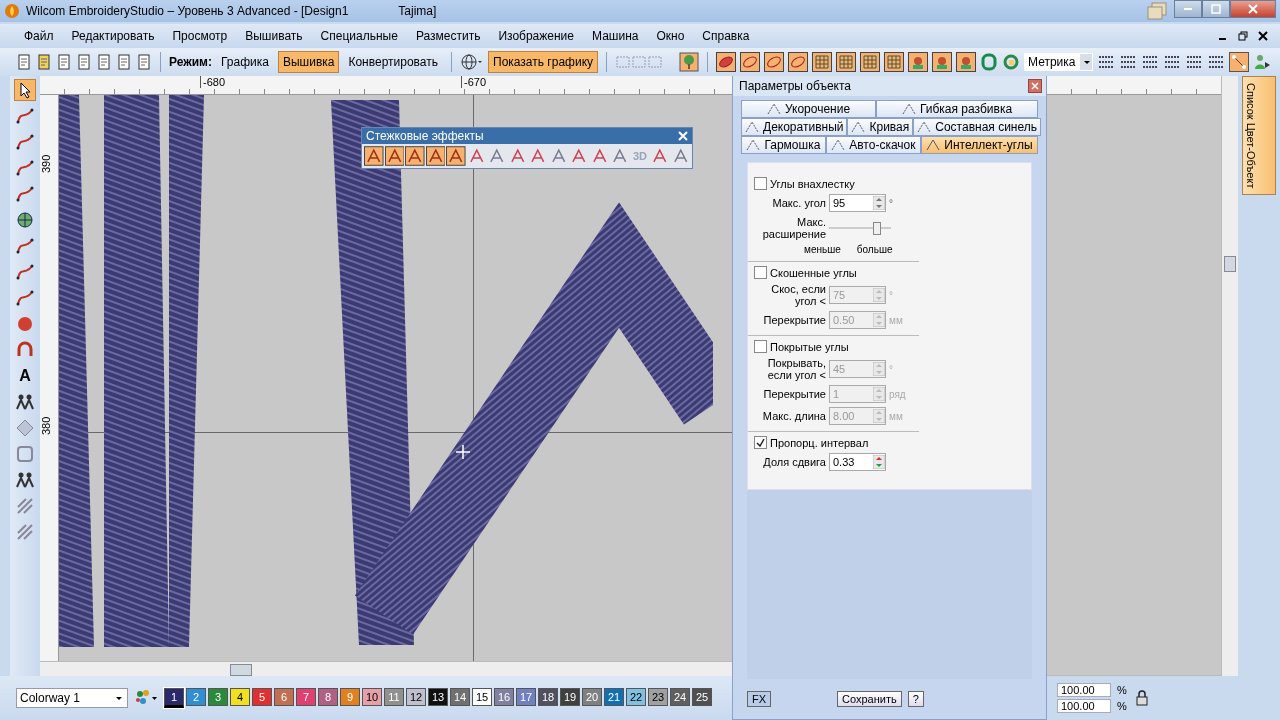 The height and width of the screenshot is (720, 1280). I want to click on color-chip: 17, so click(526, 697).